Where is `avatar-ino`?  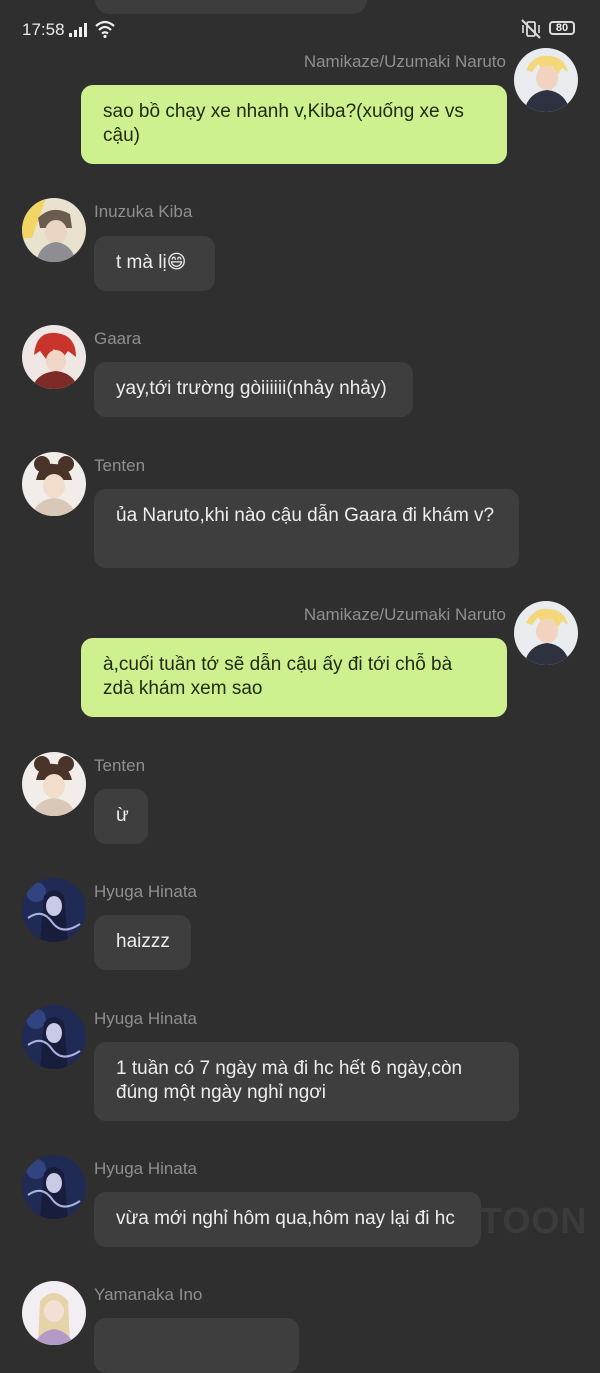 avatar-ino is located at coordinates (54, 1313).